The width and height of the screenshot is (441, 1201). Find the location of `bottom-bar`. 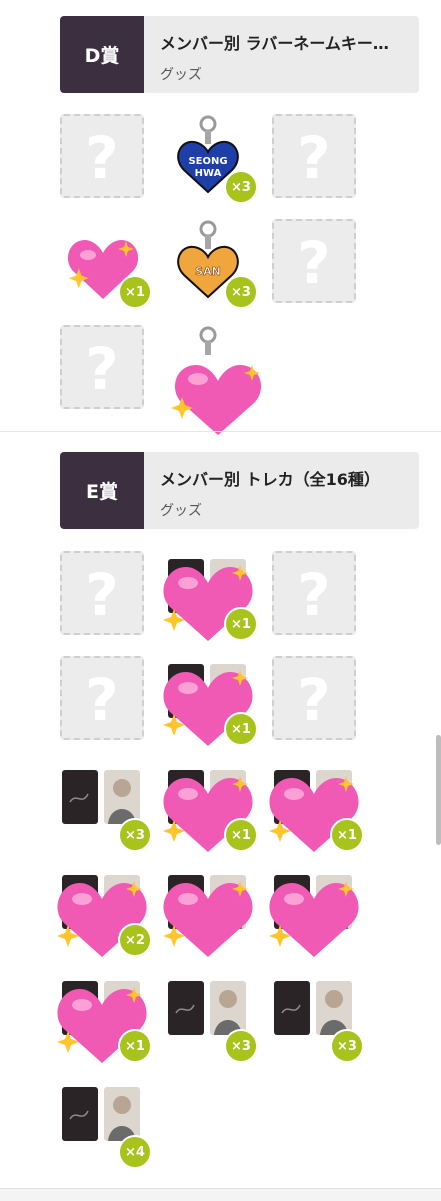

bottom-bar is located at coordinates (220, 1194).